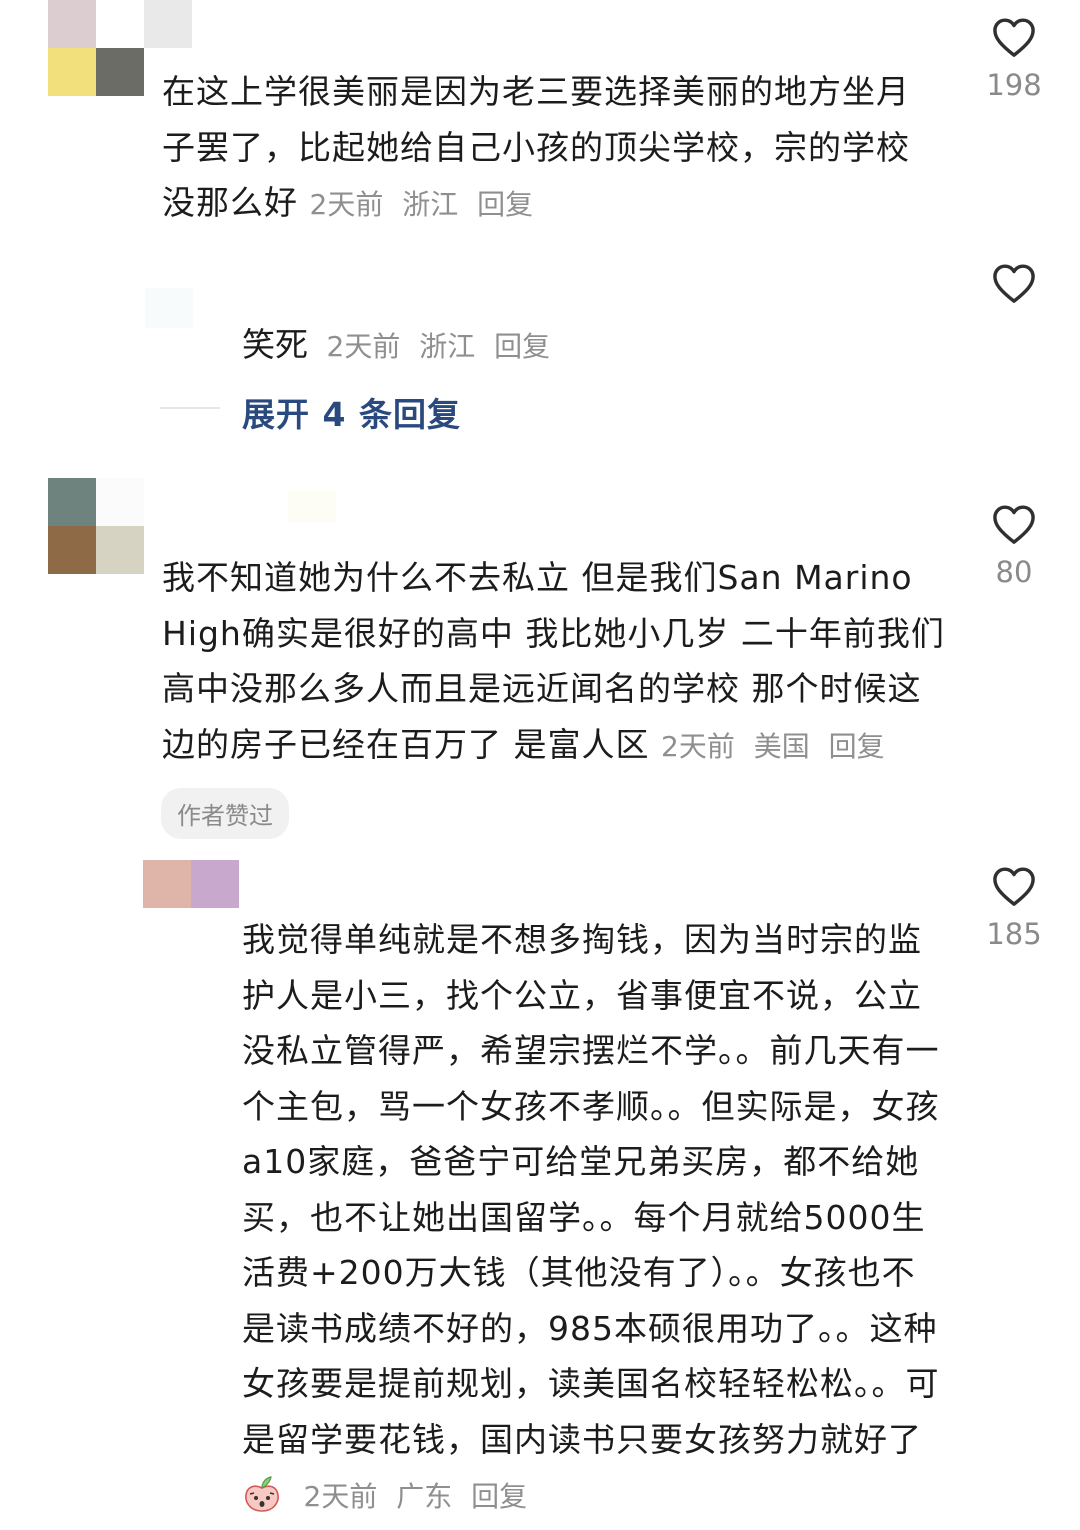  I want to click on username, so click(312, 506).